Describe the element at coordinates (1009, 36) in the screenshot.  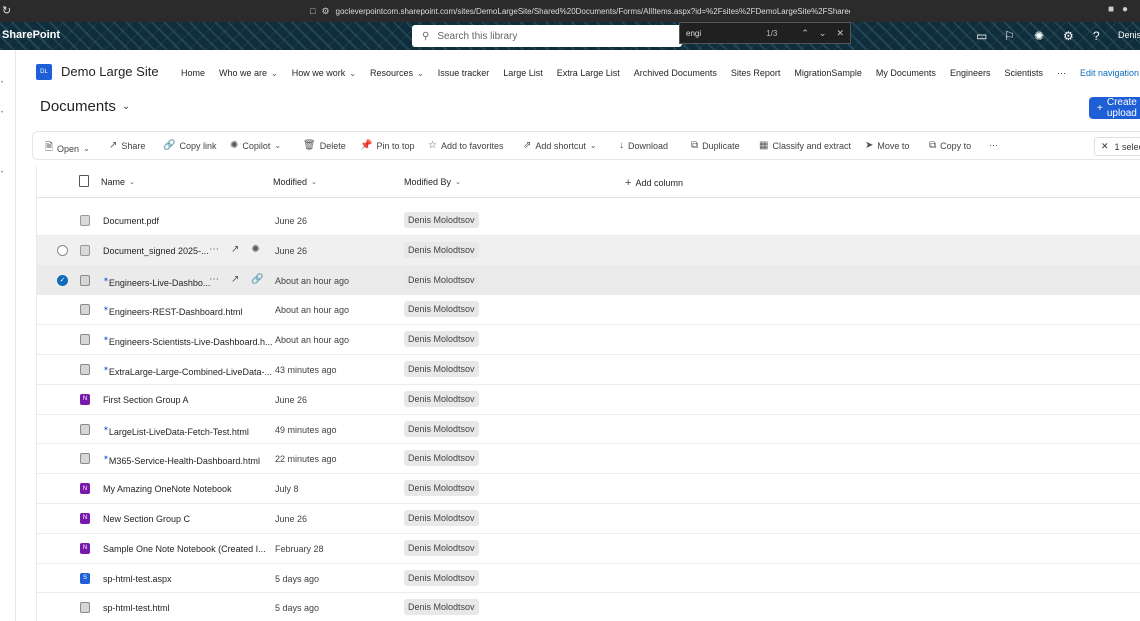
I see `feedback-icon: ⚐` at that location.